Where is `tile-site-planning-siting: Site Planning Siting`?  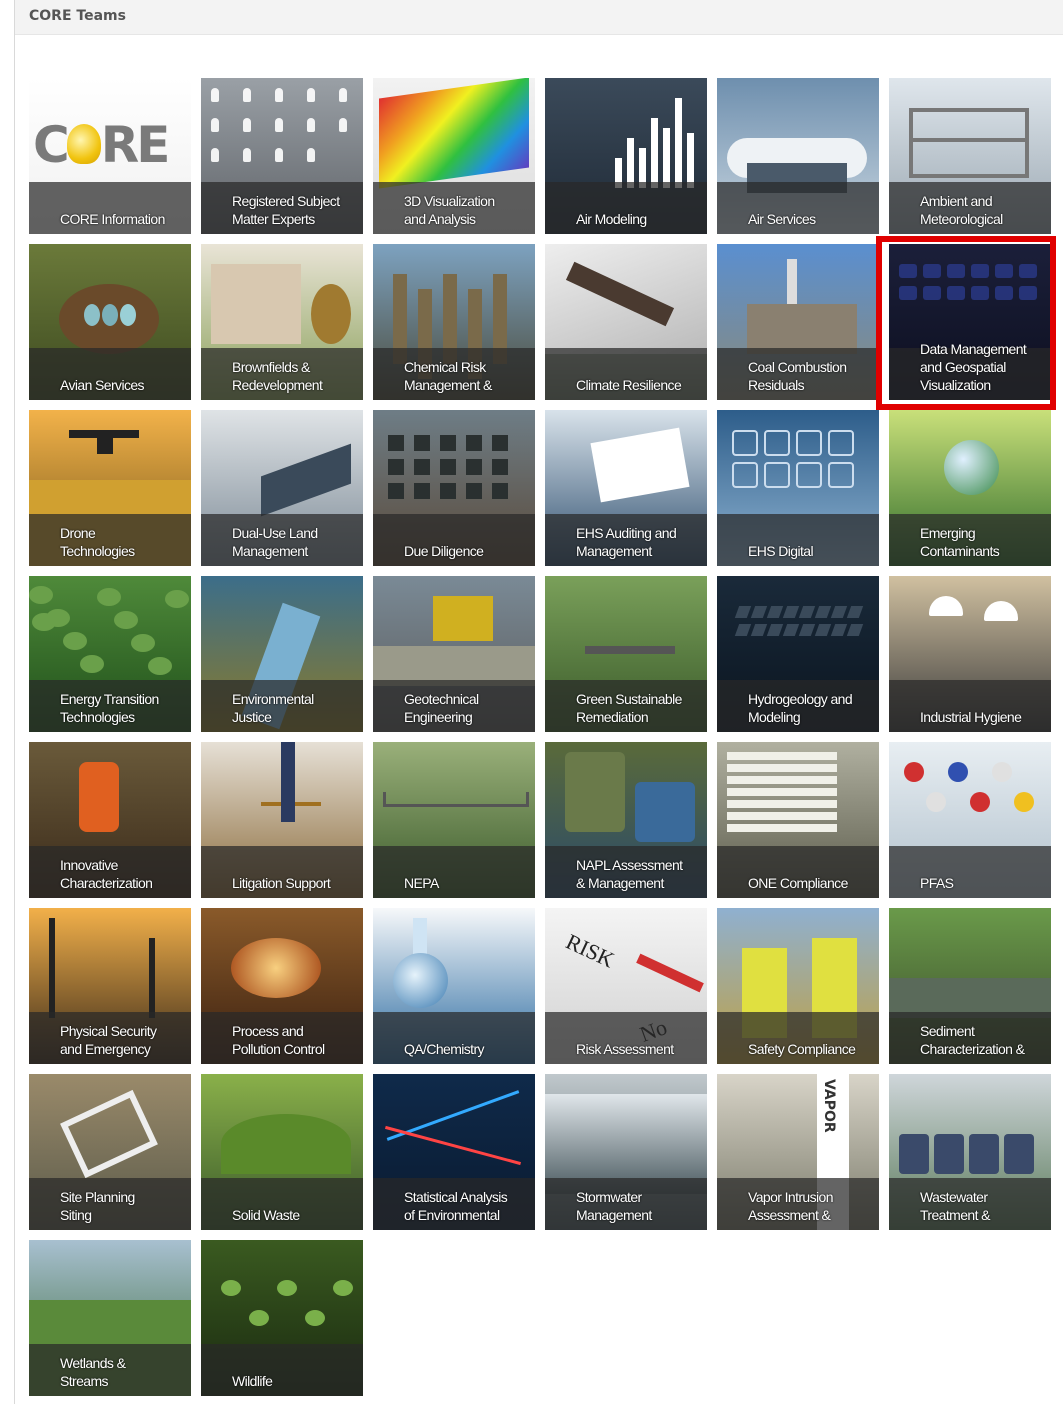 tile-site-planning-siting: Site Planning Siting is located at coordinates (110, 1152).